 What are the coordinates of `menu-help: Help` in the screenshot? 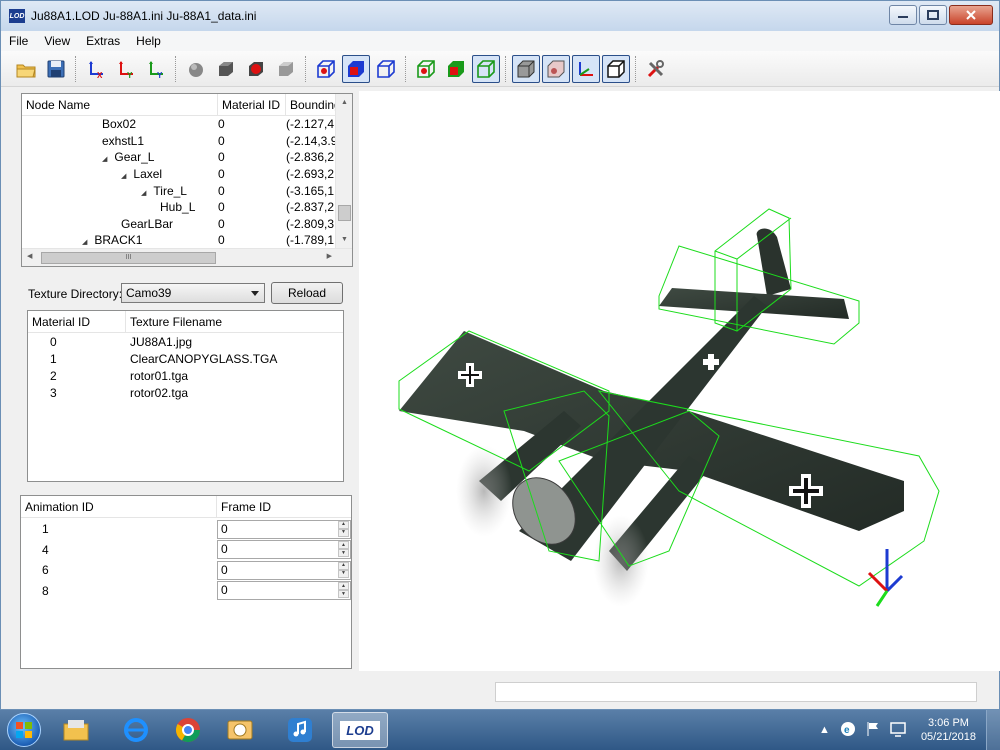 It's located at (148, 41).